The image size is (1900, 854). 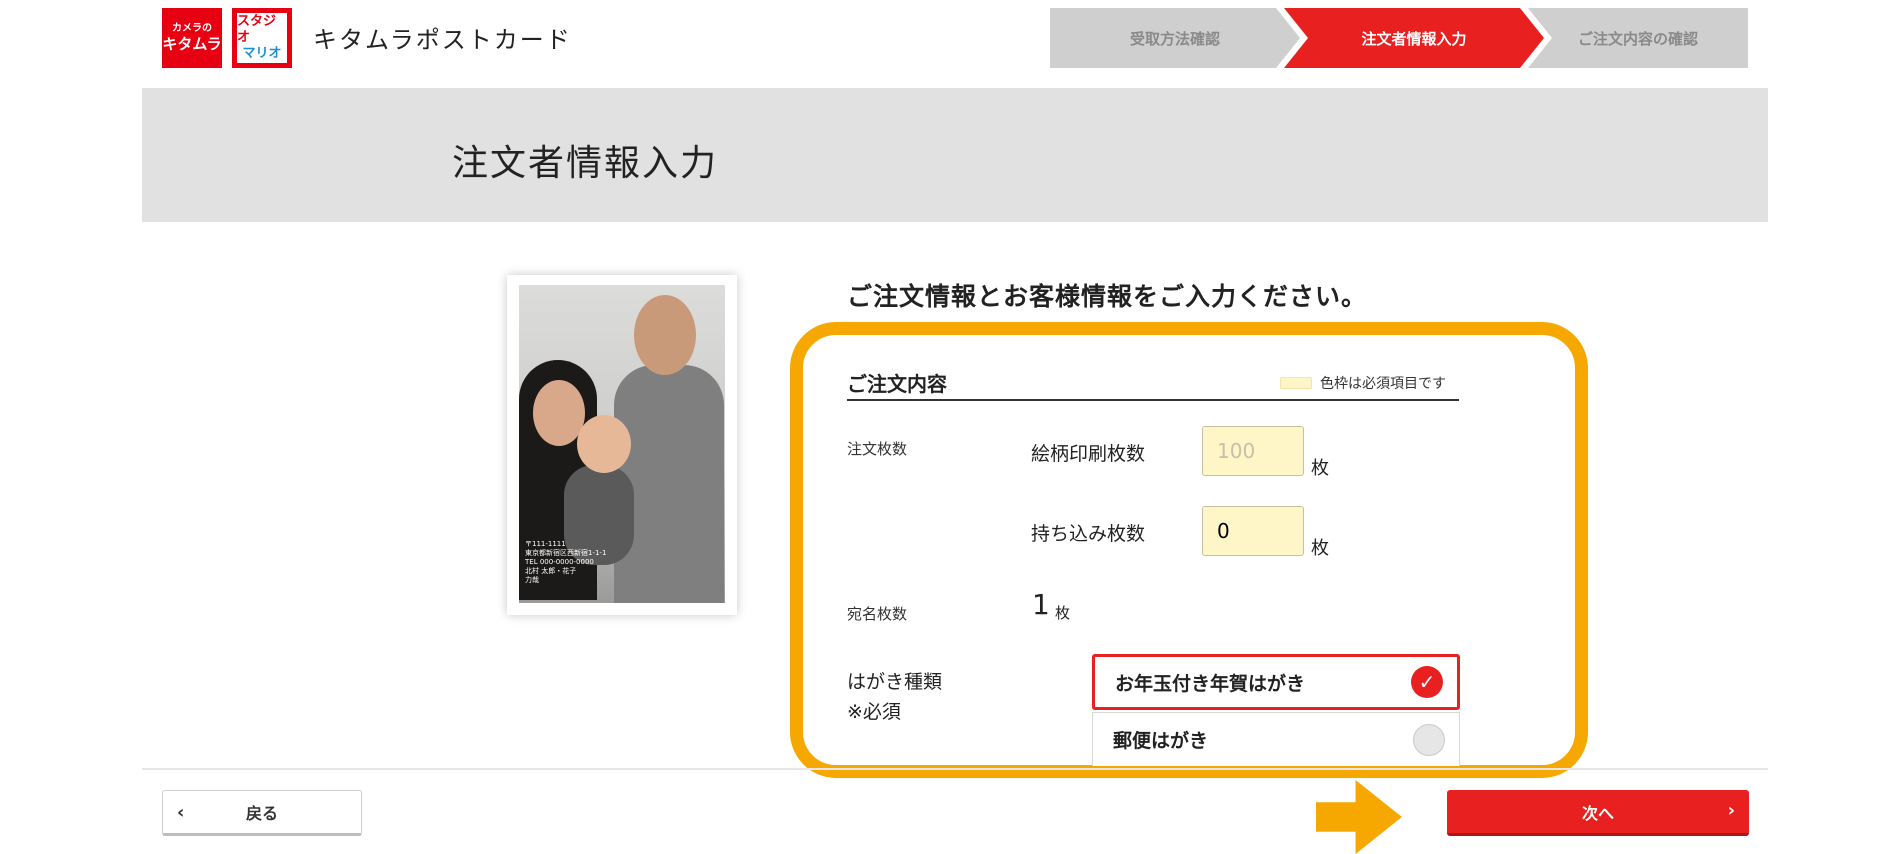 I want to click on logo-kitamura-small: カメラの, so click(x=192, y=28).